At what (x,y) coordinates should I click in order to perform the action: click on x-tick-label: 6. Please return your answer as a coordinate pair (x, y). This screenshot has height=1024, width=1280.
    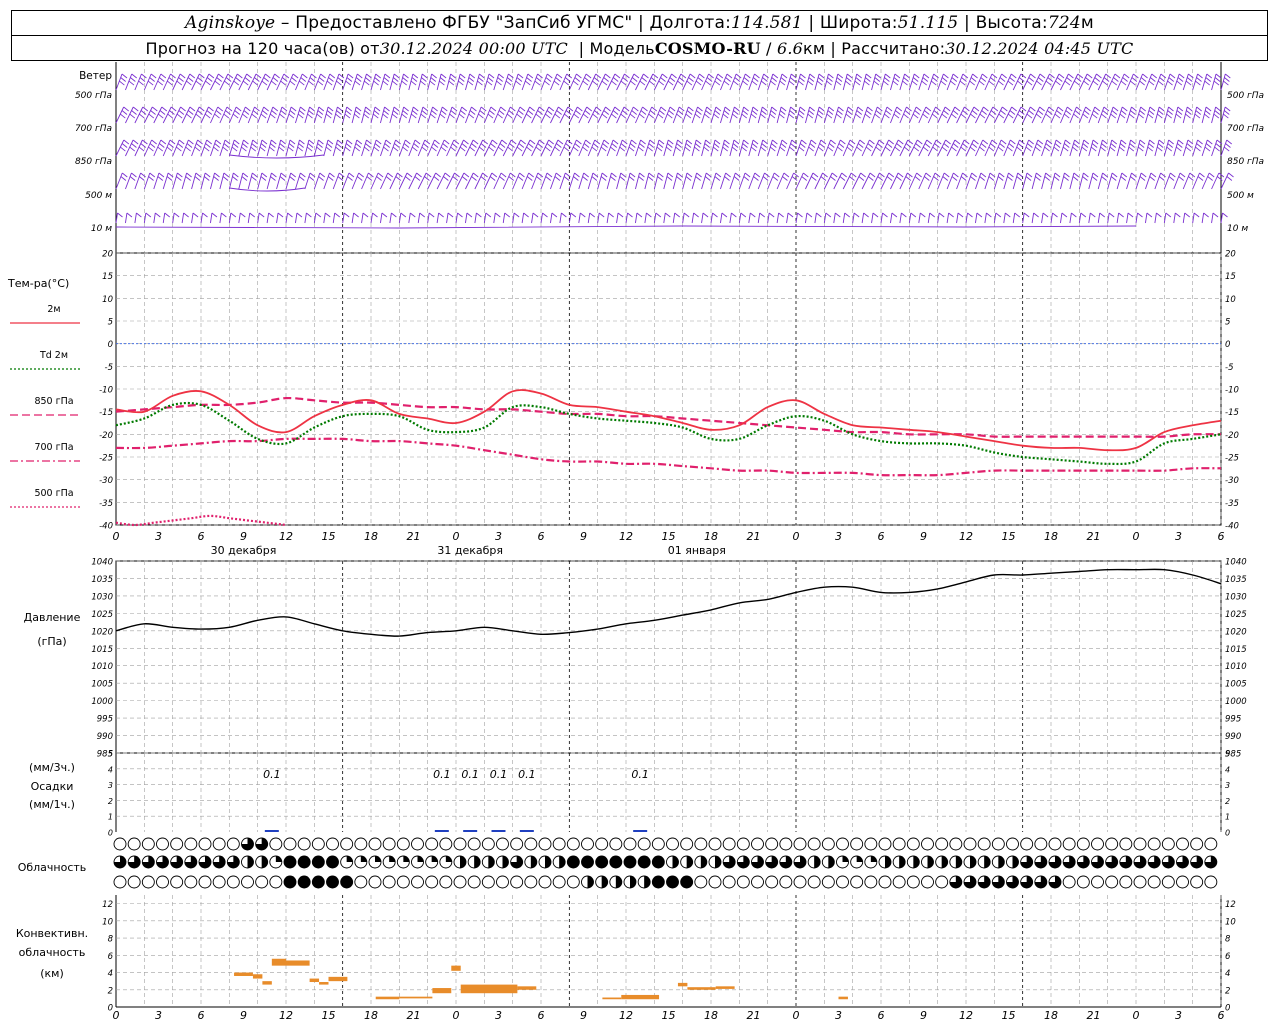
    Looking at the image, I should click on (881, 536).